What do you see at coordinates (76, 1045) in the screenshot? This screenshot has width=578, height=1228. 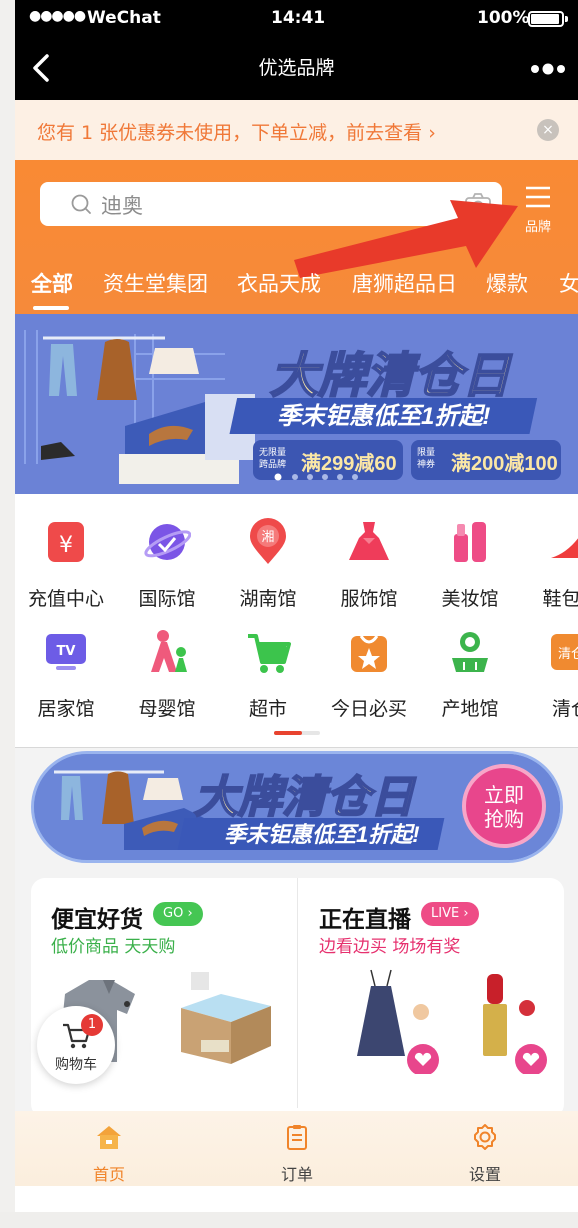 I see `floating-cart-button: 1 购物车` at bounding box center [76, 1045].